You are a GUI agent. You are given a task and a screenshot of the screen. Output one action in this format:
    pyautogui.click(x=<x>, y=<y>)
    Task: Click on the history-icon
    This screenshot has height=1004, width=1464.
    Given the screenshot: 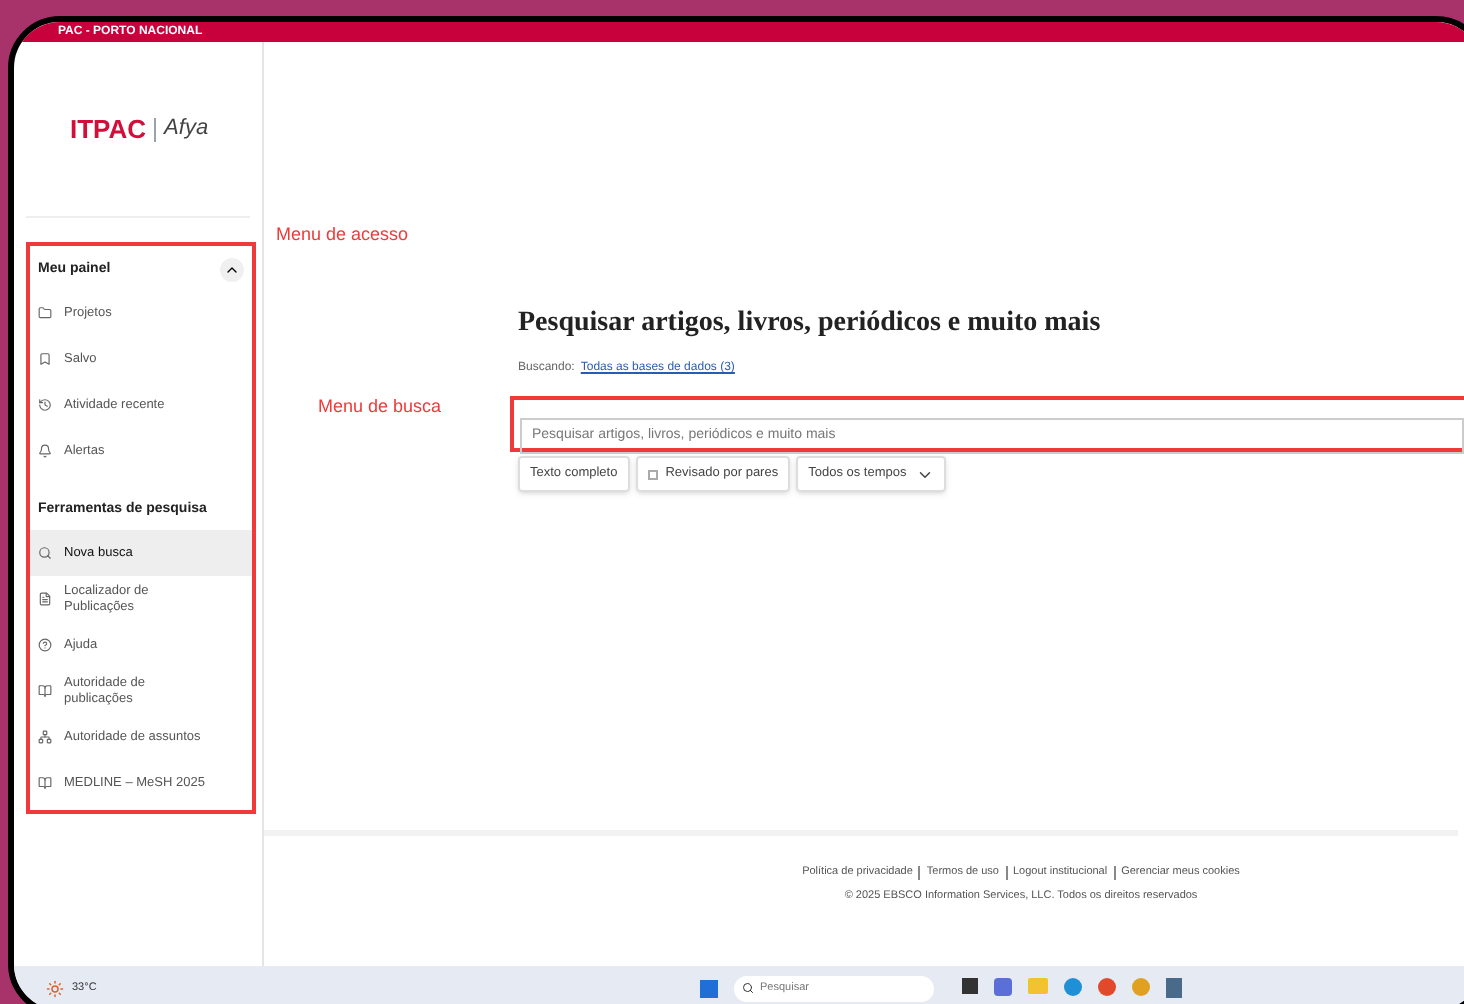 What is the action you would take?
    pyautogui.click(x=45, y=405)
    